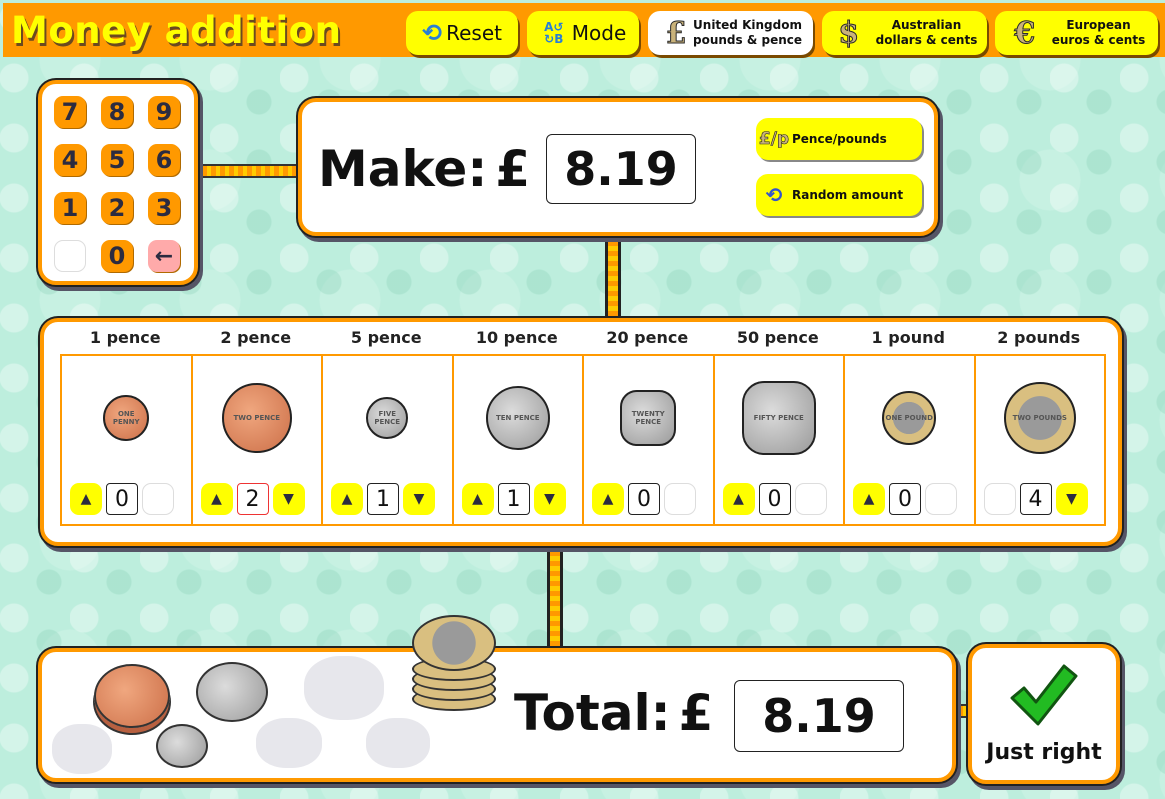 The image size is (1165, 799). What do you see at coordinates (126, 418) in the screenshot?
I see `coin-image: ONE PENNY` at bounding box center [126, 418].